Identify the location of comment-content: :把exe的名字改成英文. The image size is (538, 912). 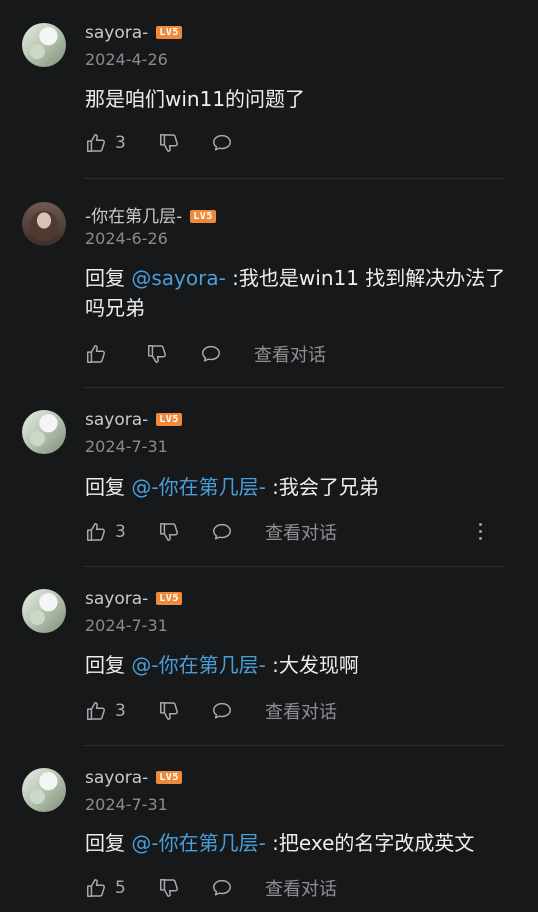
(370, 843).